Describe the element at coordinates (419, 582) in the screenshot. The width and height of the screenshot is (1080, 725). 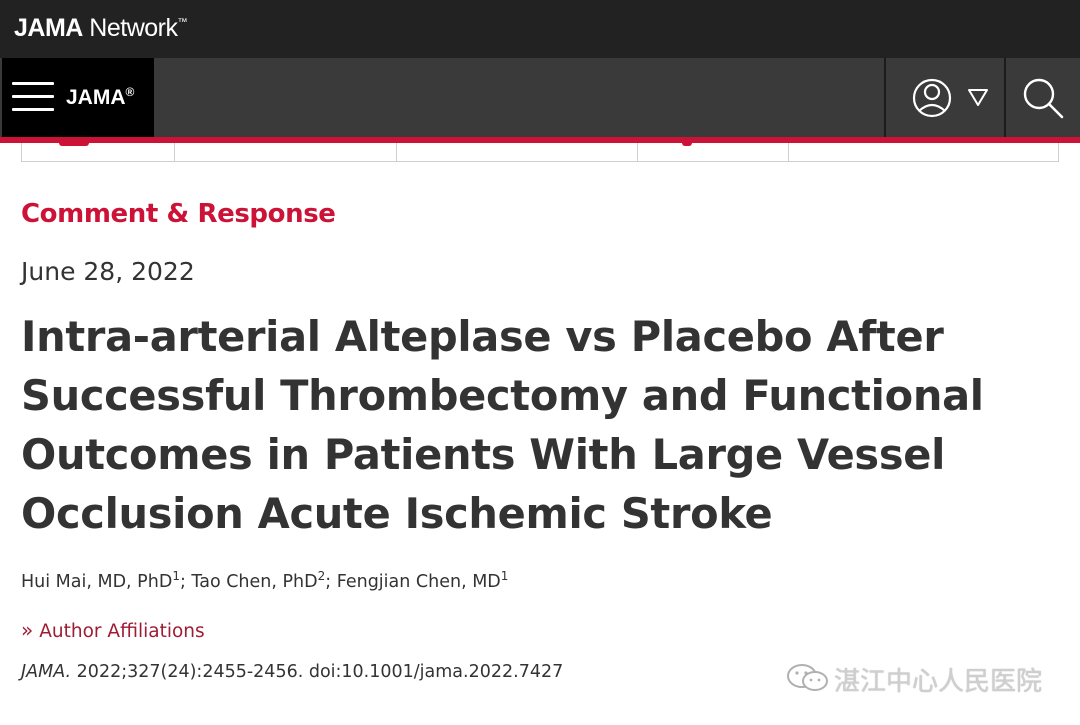
I see `author-name: Fengjian Chen, MD` at that location.